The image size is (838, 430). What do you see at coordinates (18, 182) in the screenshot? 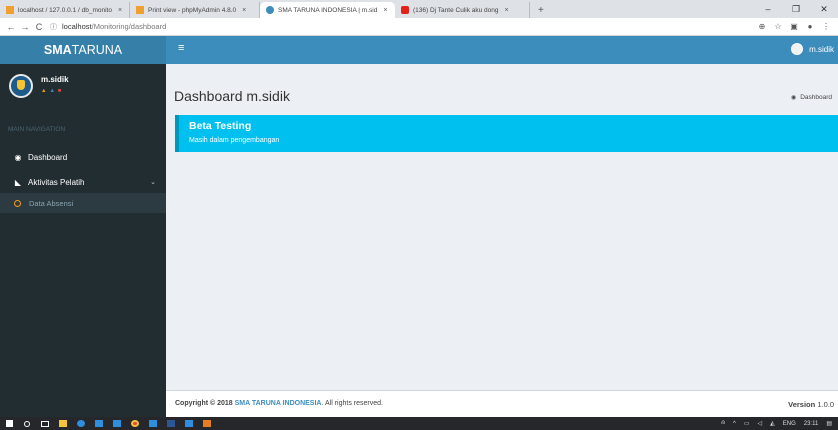
I see `bullhorn-icon: ◣` at bounding box center [18, 182].